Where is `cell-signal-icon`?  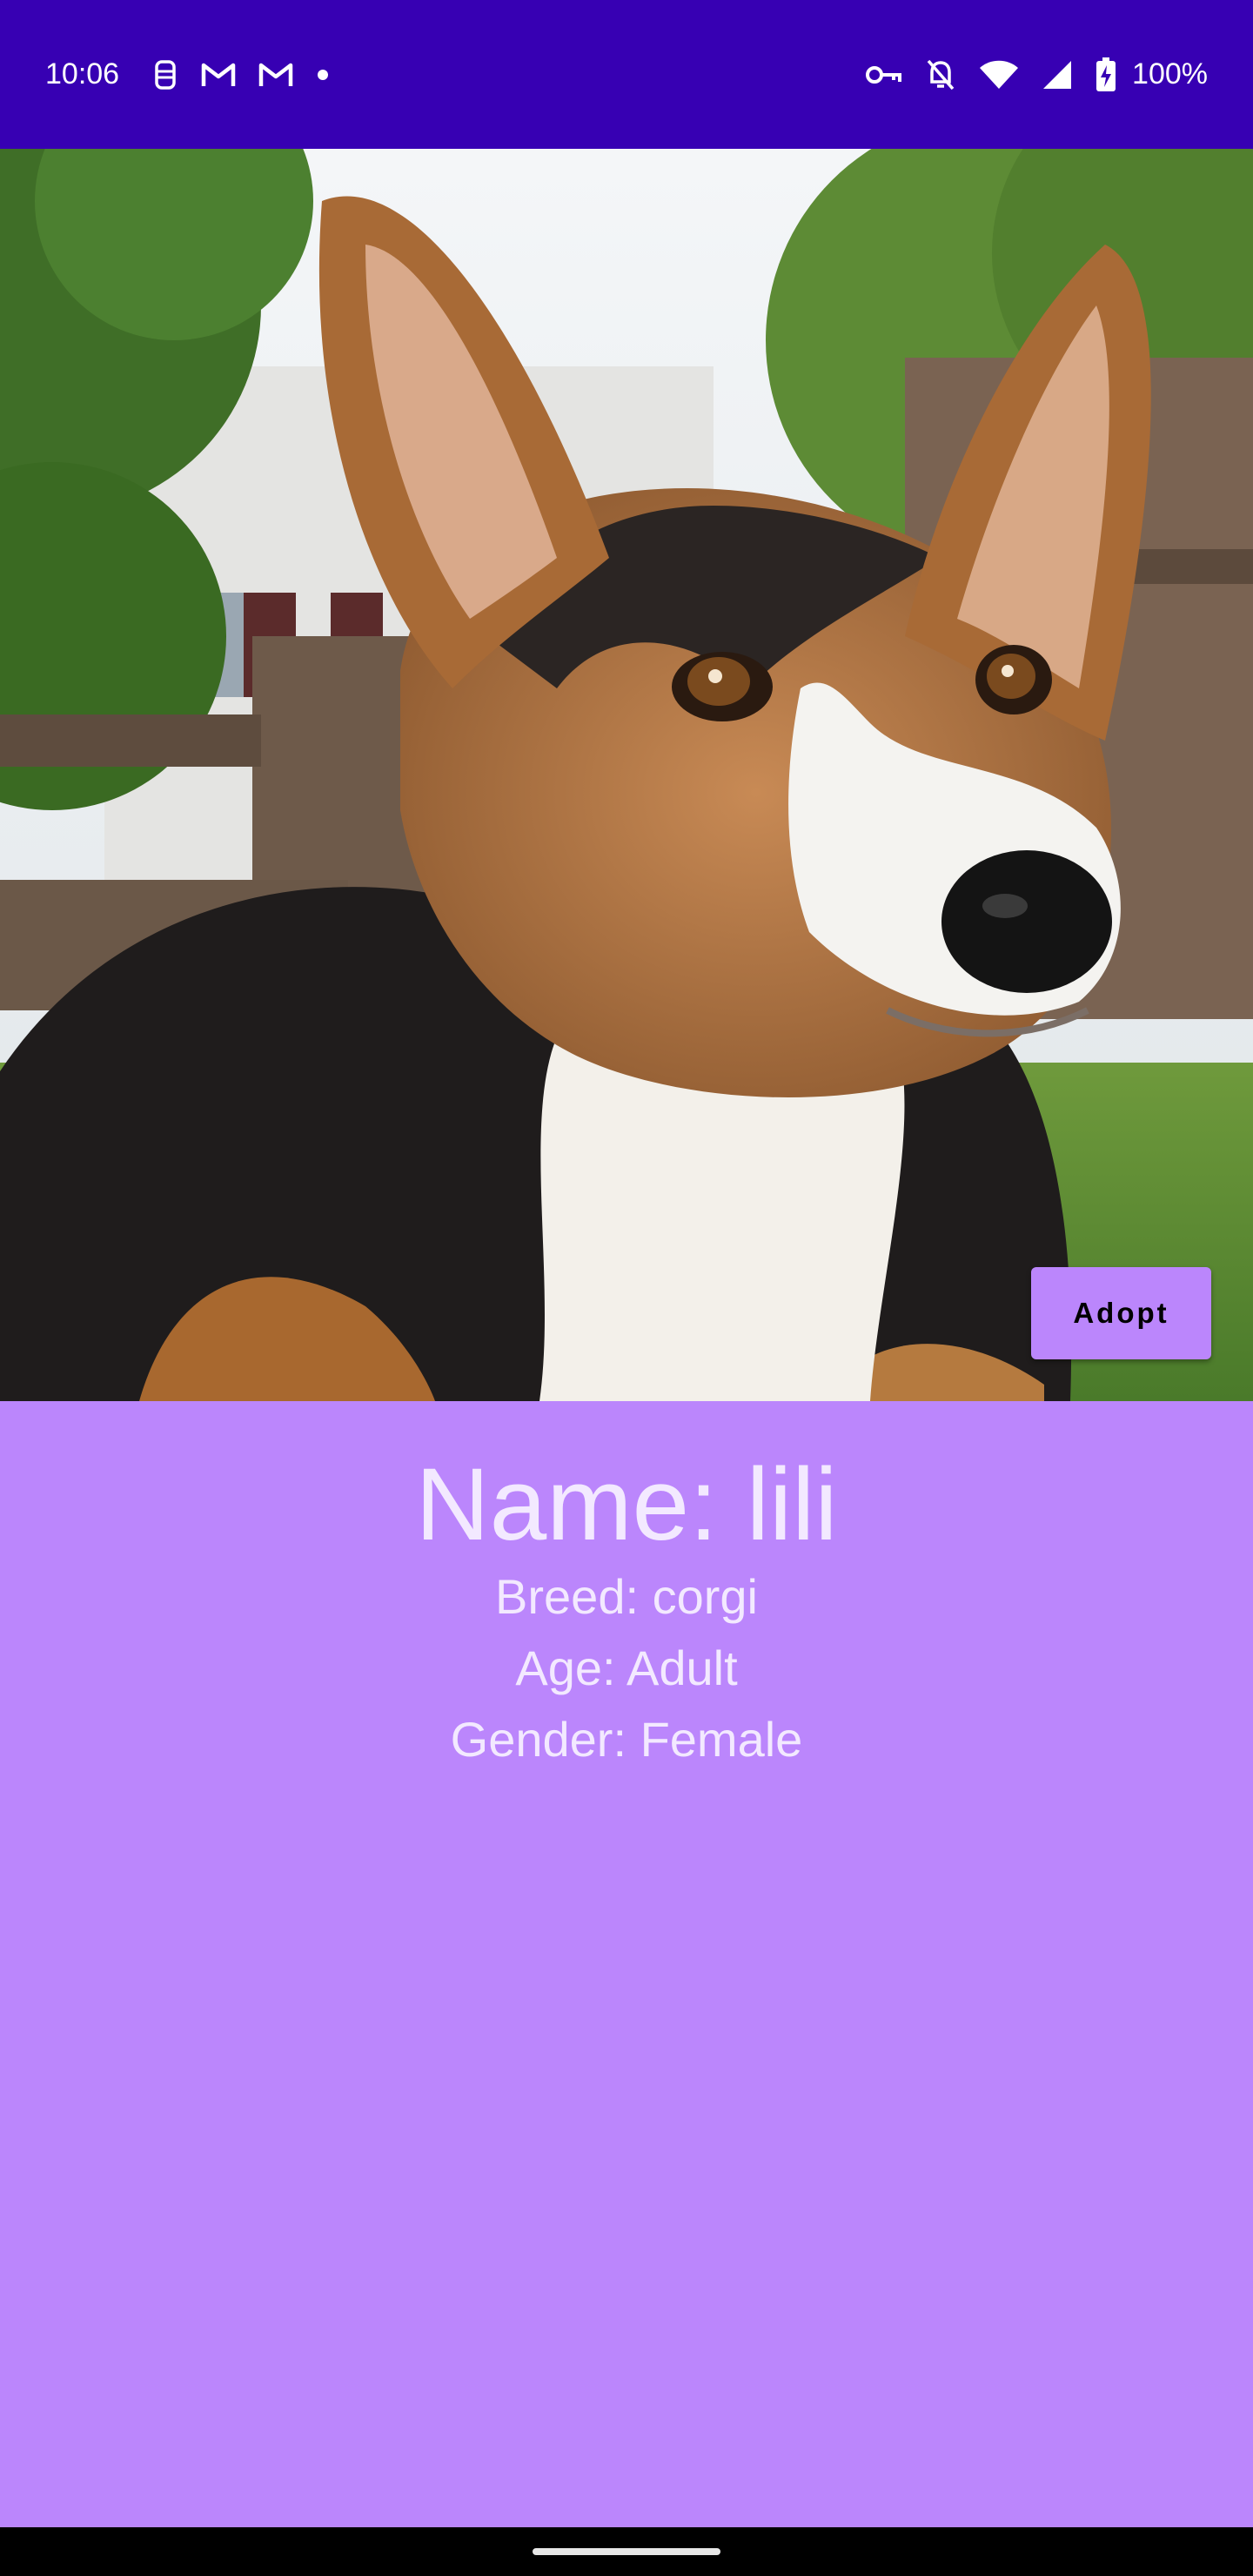 cell-signal-icon is located at coordinates (1057, 75).